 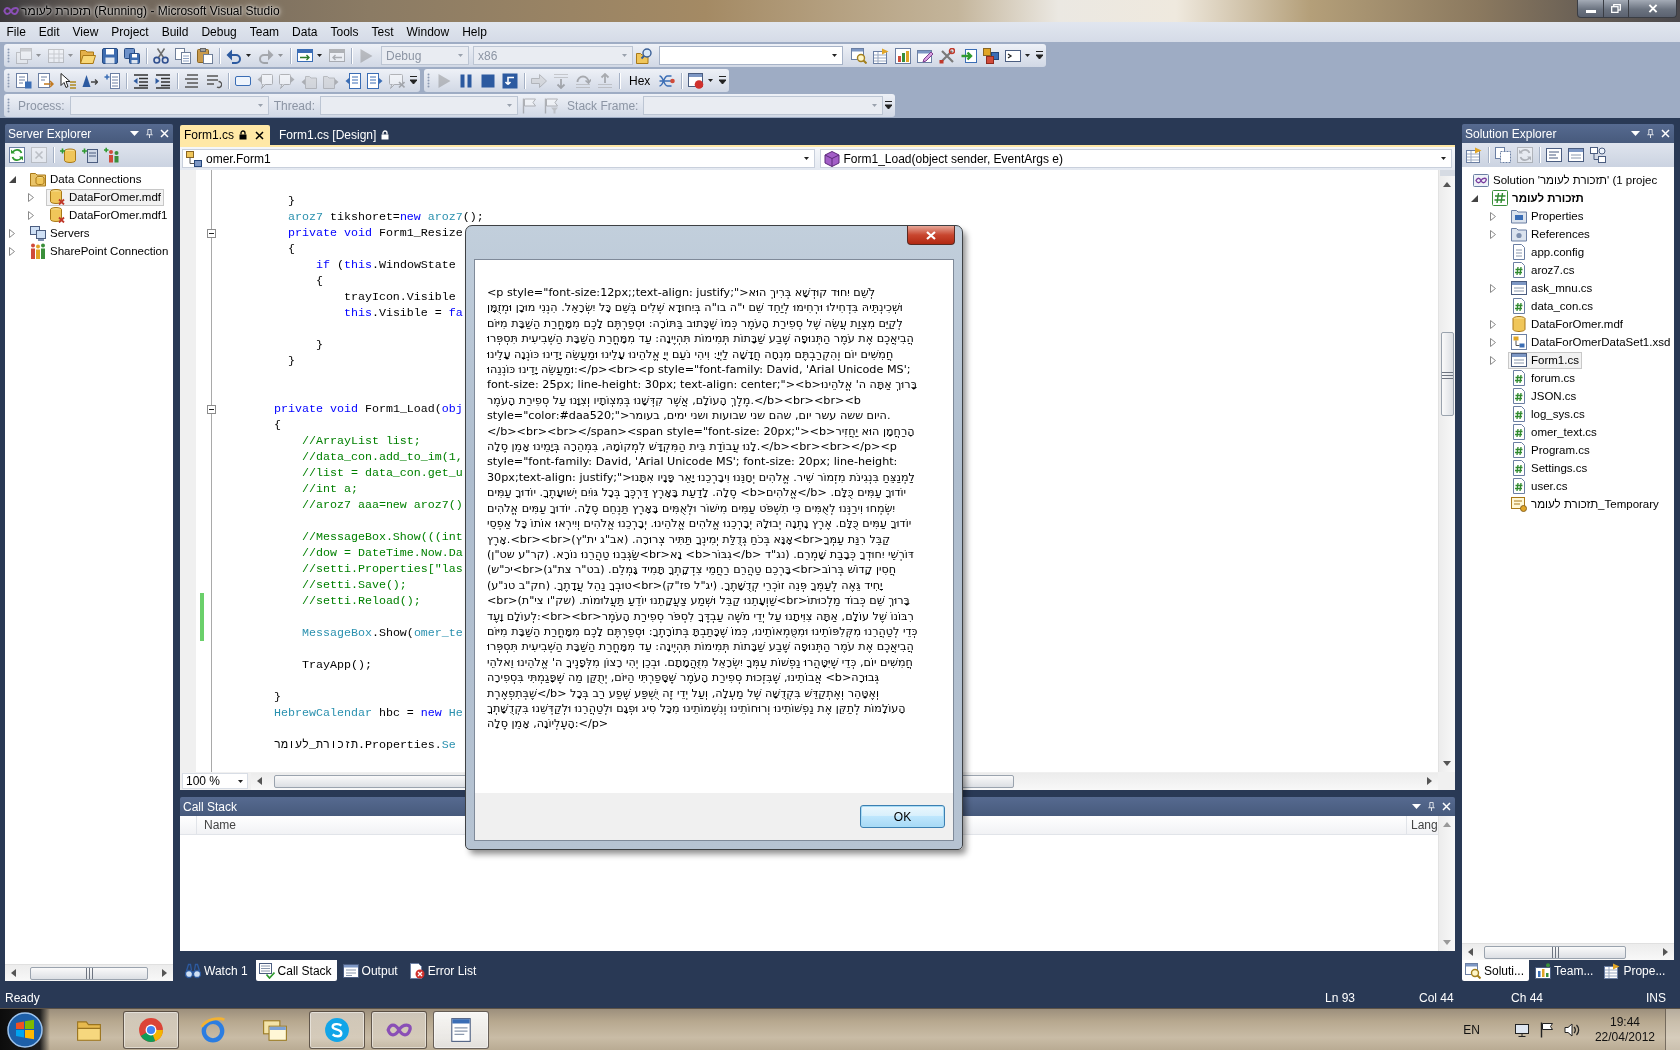 I want to click on collapse-arrow-icon, so click(x=12, y=179).